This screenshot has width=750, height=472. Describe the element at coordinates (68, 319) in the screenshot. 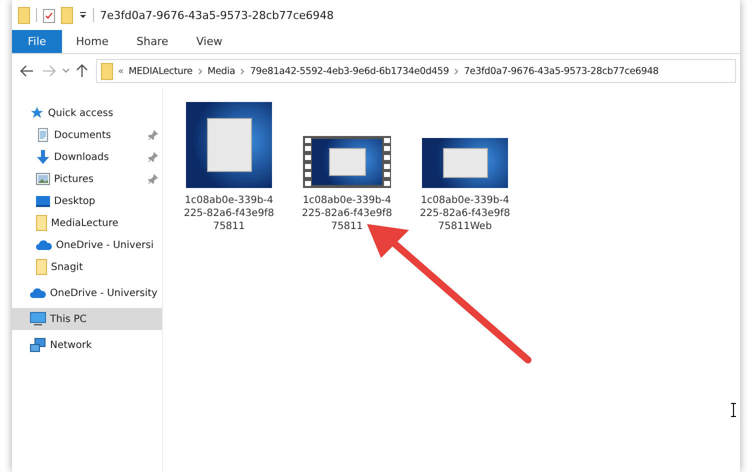

I see `sidebar-label: This PC` at that location.